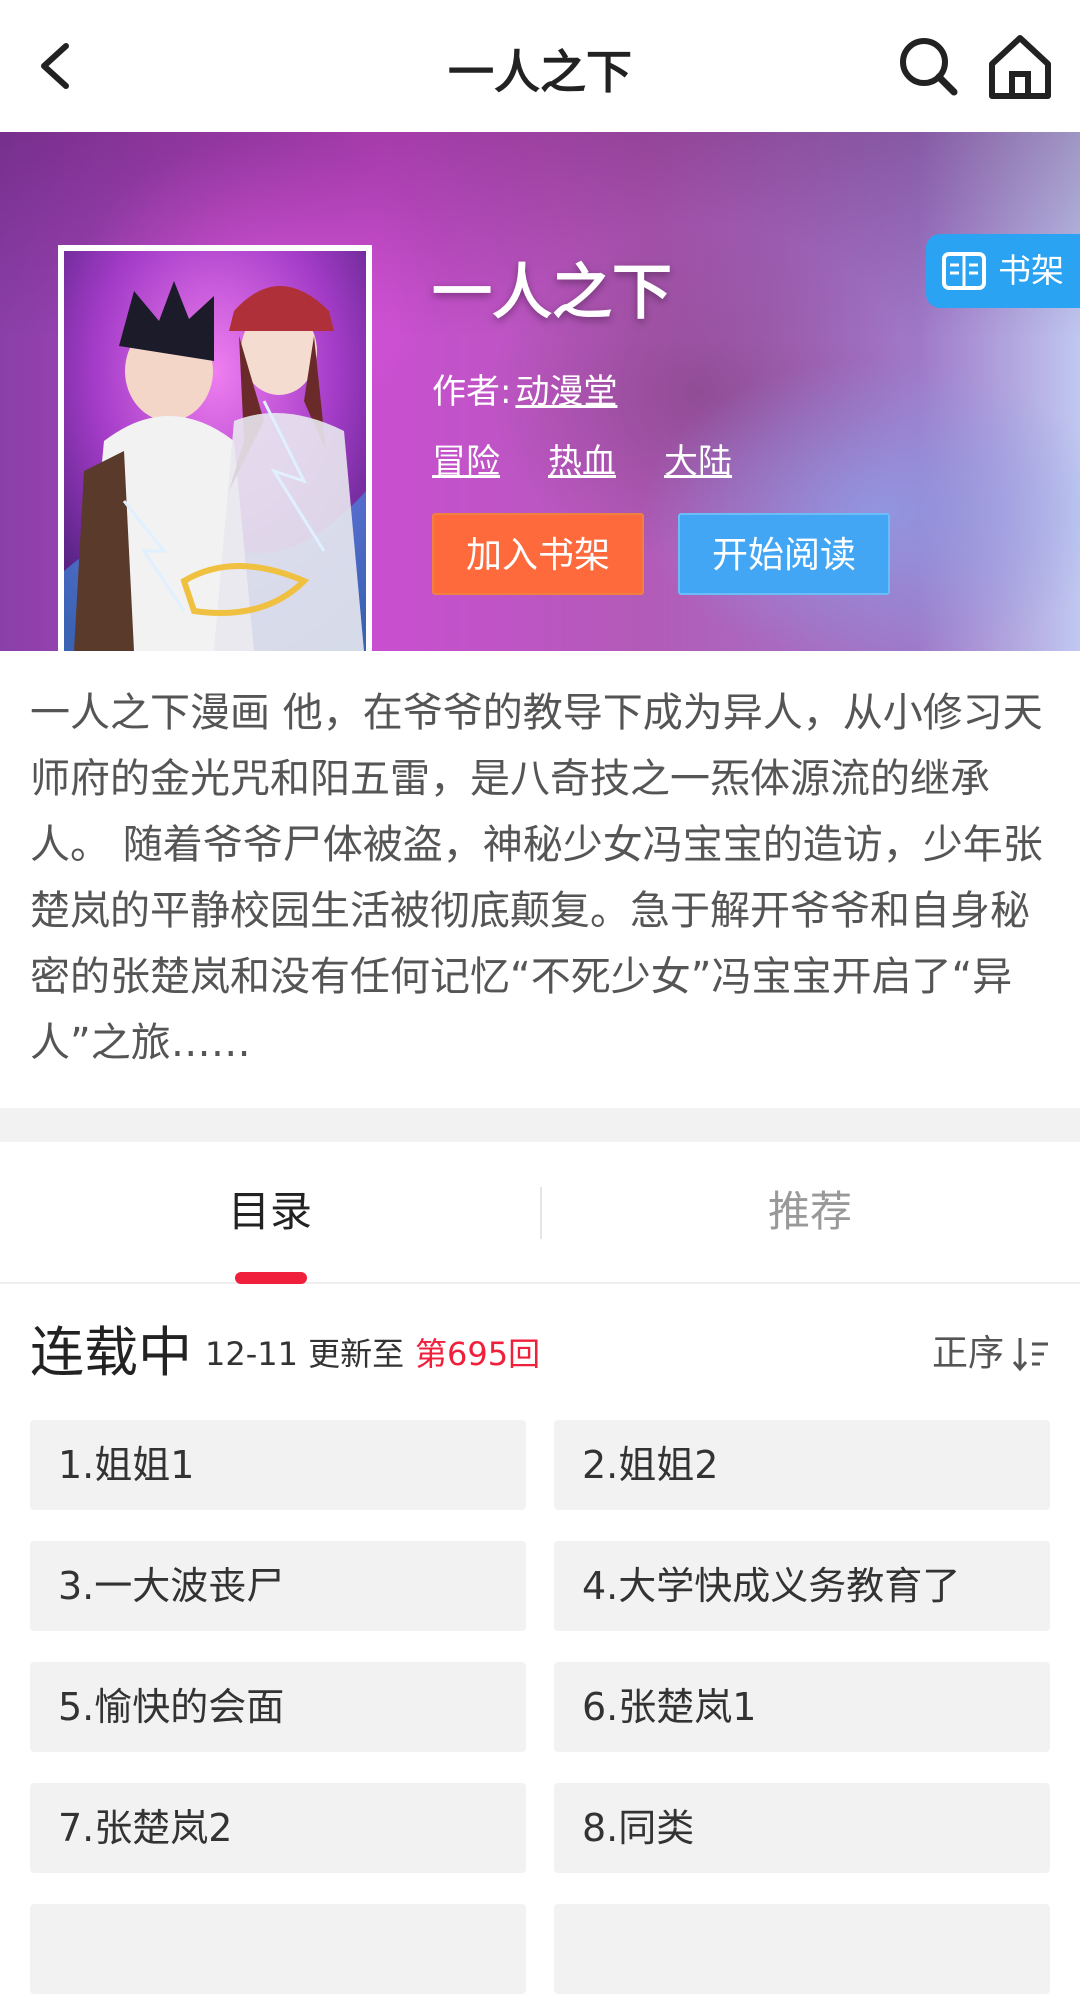  I want to click on update-info: 12-11 更新至, so click(305, 1354).